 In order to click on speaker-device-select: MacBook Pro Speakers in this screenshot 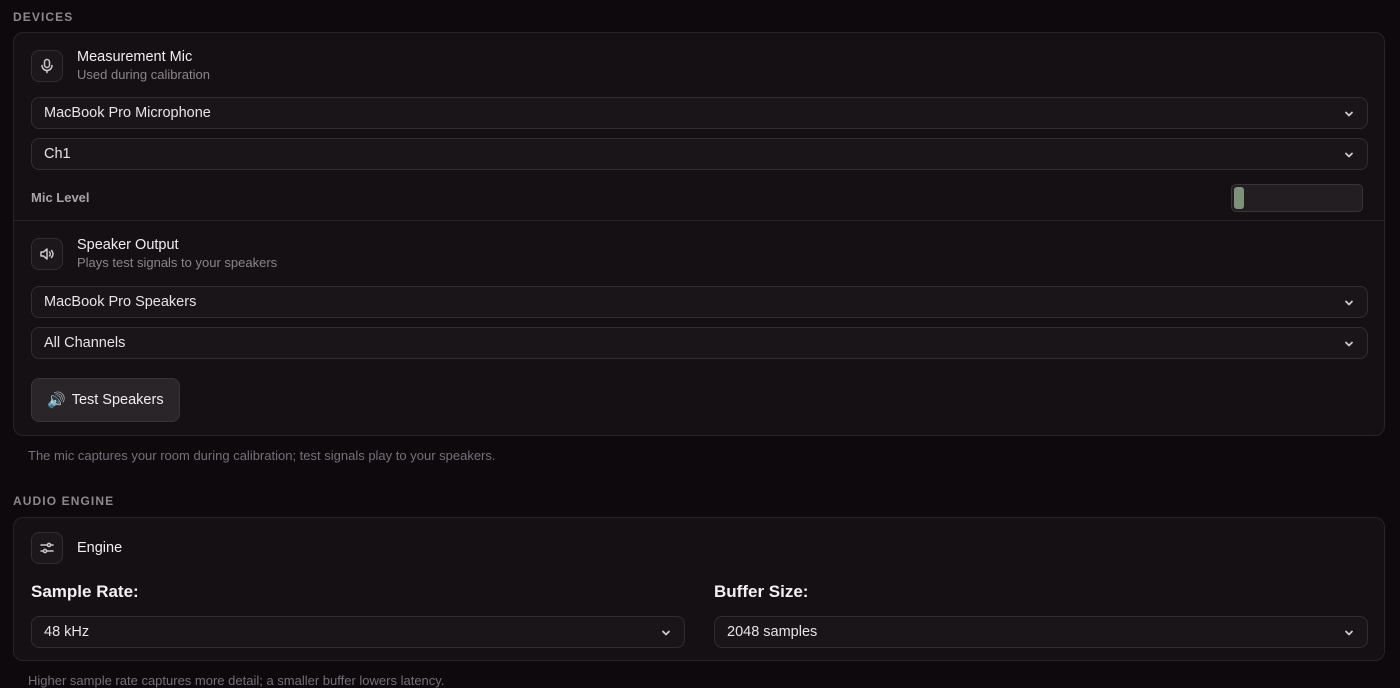, I will do `click(699, 302)`.